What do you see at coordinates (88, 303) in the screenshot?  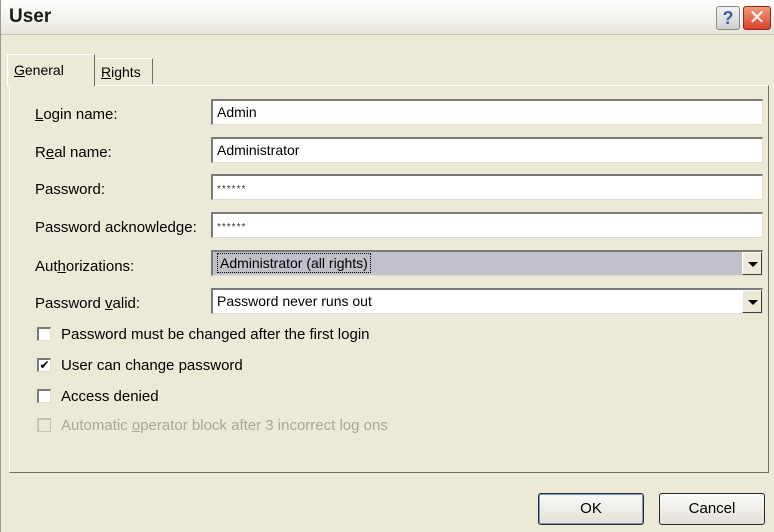 I see `password-valid-label: Password valid:` at bounding box center [88, 303].